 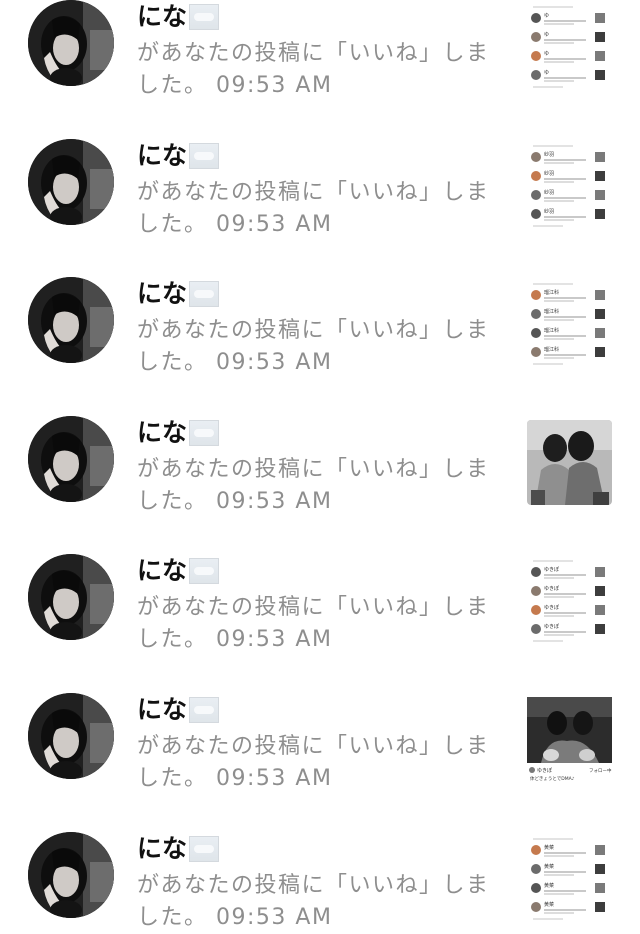 What do you see at coordinates (569, 878) in the screenshot?
I see `post-thumbnail: 黄菜 黄菜 黄菜 黄菜` at bounding box center [569, 878].